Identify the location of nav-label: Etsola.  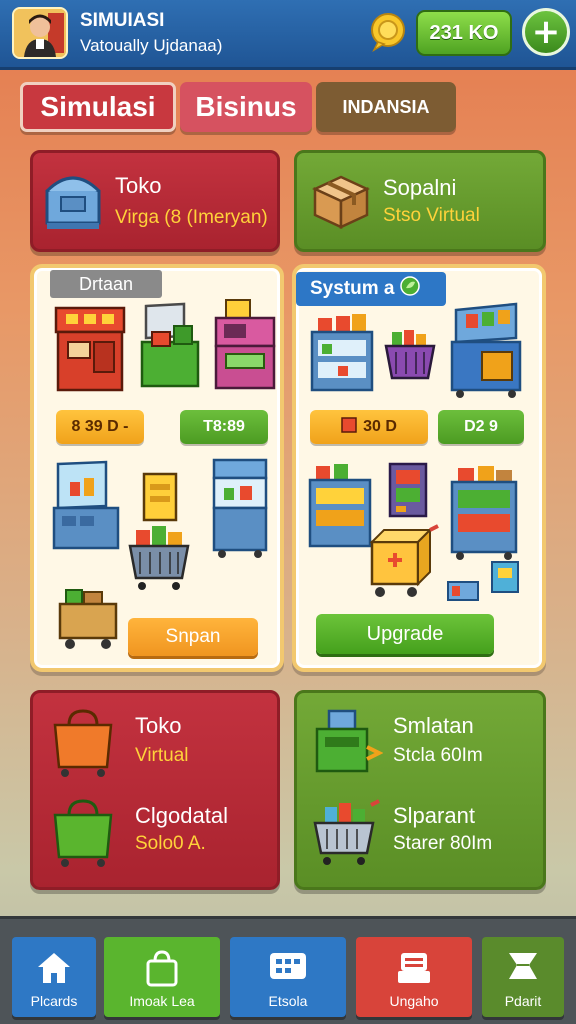
(288, 1001).